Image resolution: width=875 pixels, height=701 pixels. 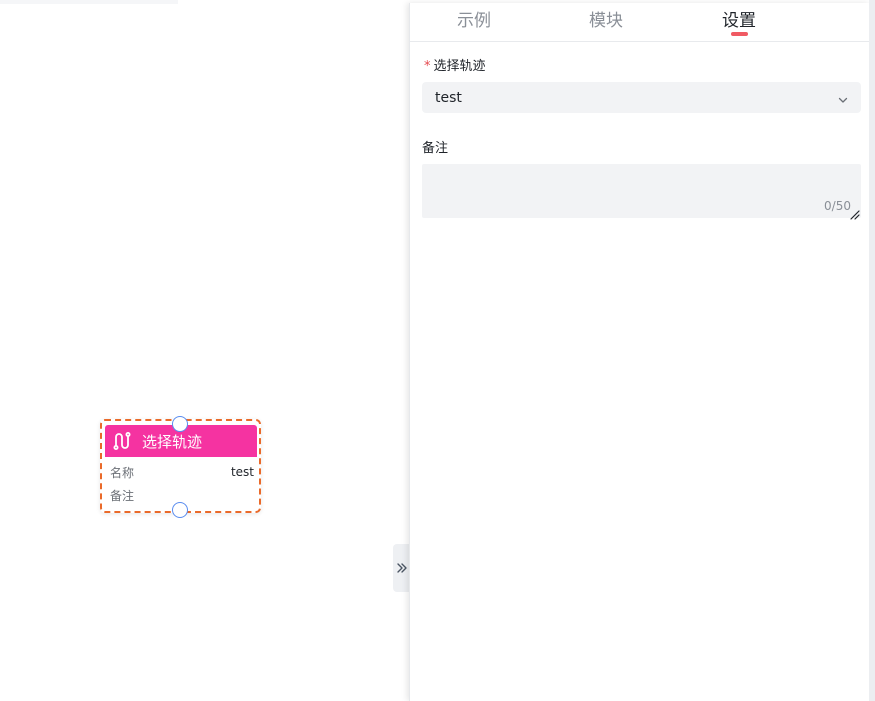 I want to click on node-input-port, so click(x=180, y=424).